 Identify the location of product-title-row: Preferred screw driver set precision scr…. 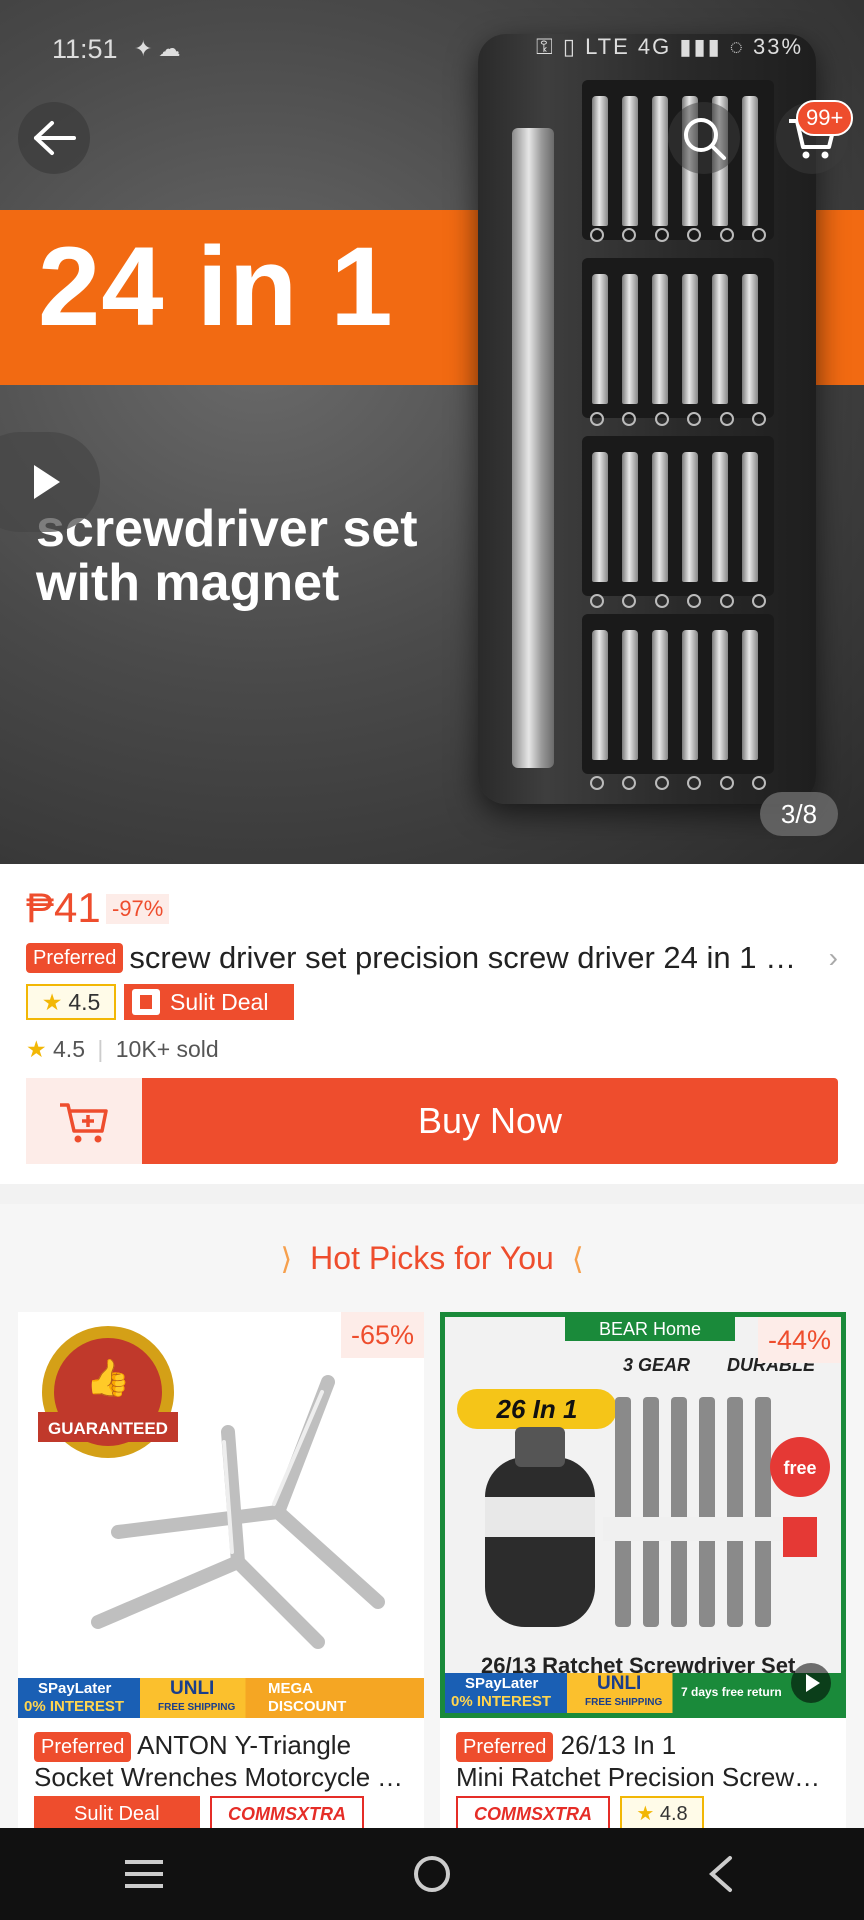
(432, 958).